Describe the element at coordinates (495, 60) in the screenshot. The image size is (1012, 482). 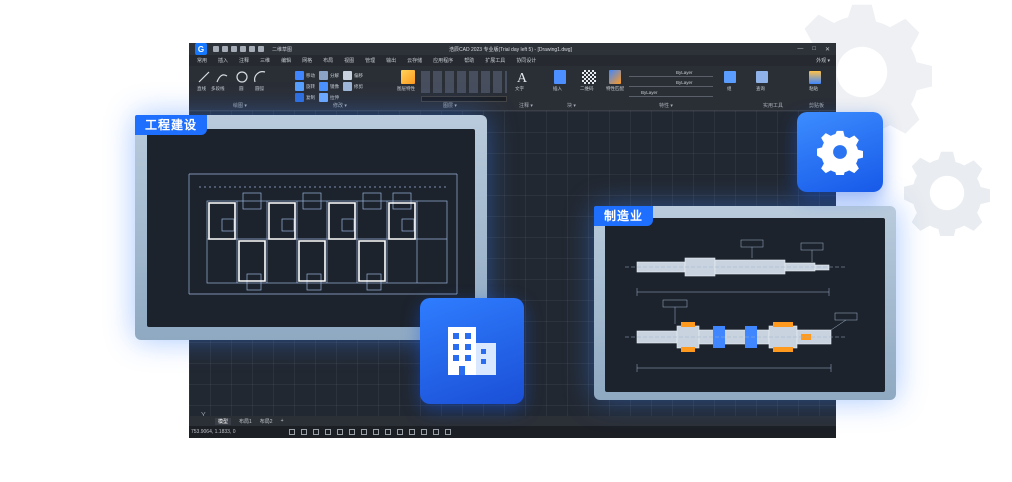
I see `tab-extensions: 扩展工具` at that location.